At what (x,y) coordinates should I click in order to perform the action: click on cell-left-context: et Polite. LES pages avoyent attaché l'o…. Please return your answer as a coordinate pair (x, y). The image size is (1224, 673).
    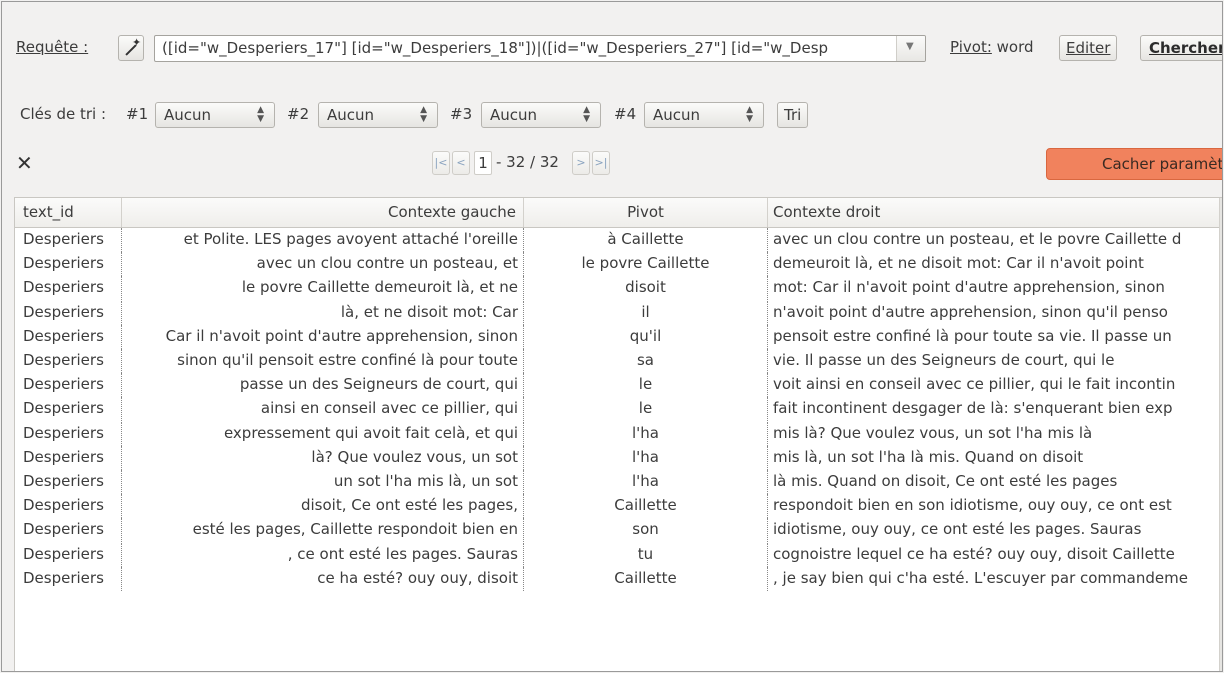
    Looking at the image, I should click on (323, 240).